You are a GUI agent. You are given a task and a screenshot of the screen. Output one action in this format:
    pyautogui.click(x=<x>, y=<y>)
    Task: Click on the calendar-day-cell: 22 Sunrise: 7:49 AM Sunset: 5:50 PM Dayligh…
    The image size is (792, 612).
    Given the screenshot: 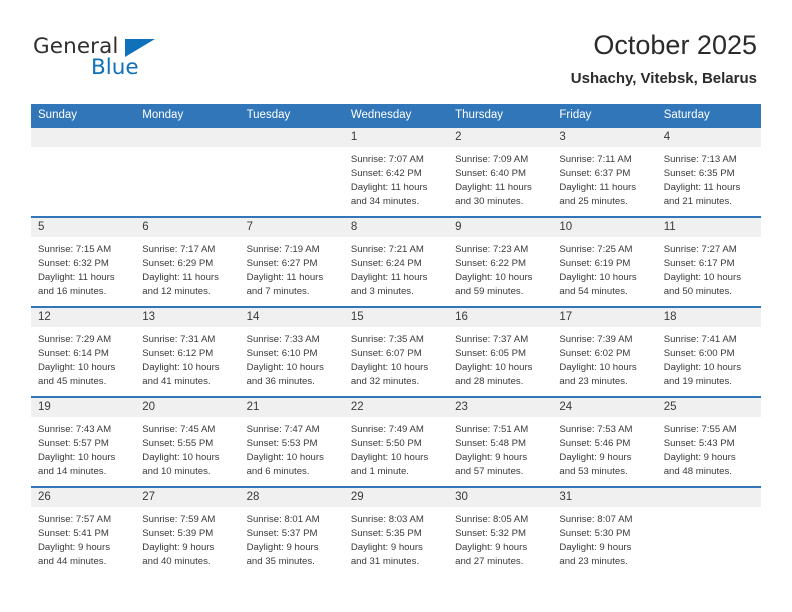 What is the action you would take?
    pyautogui.click(x=396, y=441)
    